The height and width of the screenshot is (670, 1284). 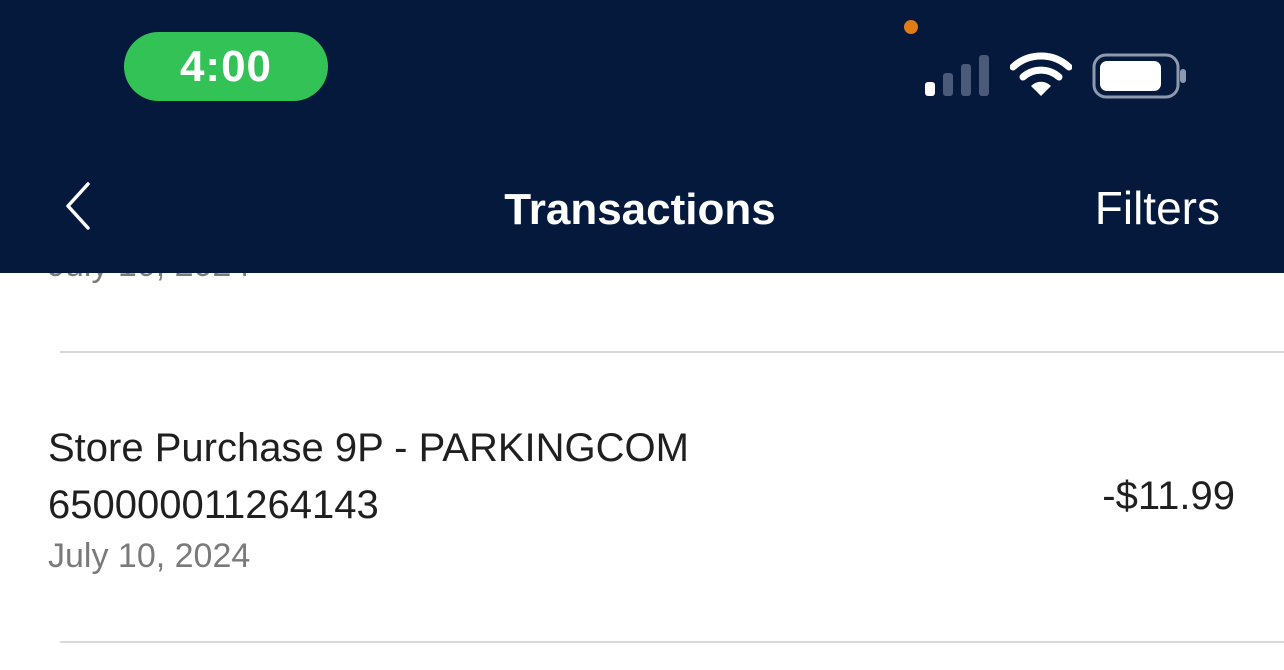 What do you see at coordinates (149, 279) in the screenshot?
I see `previous-transaction-date: July 10, 2024` at bounding box center [149, 279].